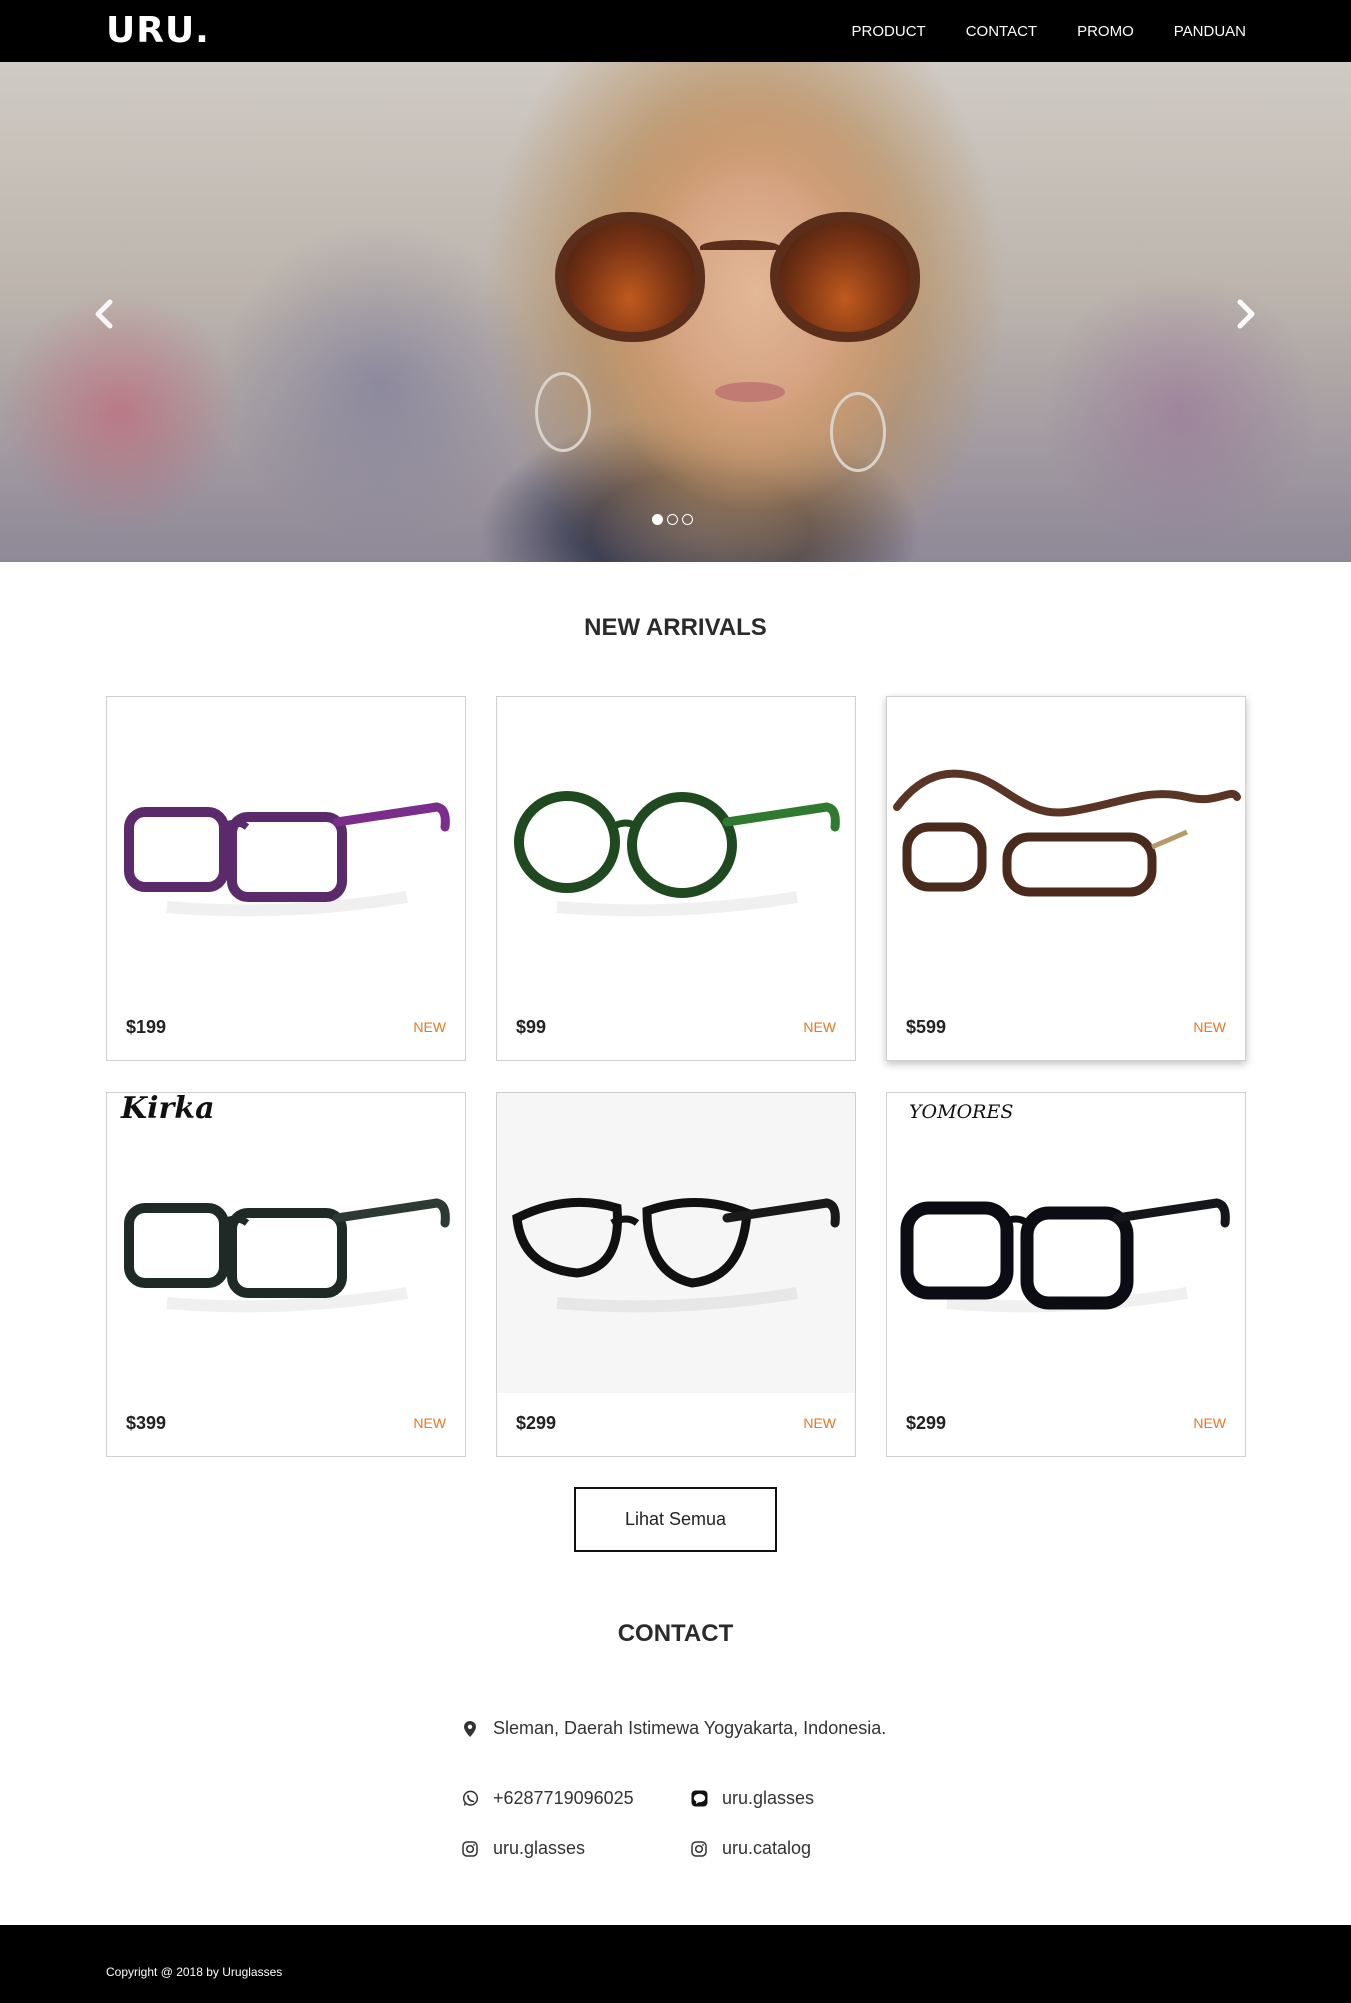 The height and width of the screenshot is (2003, 1351). Describe the element at coordinates (961, 1112) in the screenshot. I see `brand-mark-yomores: YOMORES` at that location.